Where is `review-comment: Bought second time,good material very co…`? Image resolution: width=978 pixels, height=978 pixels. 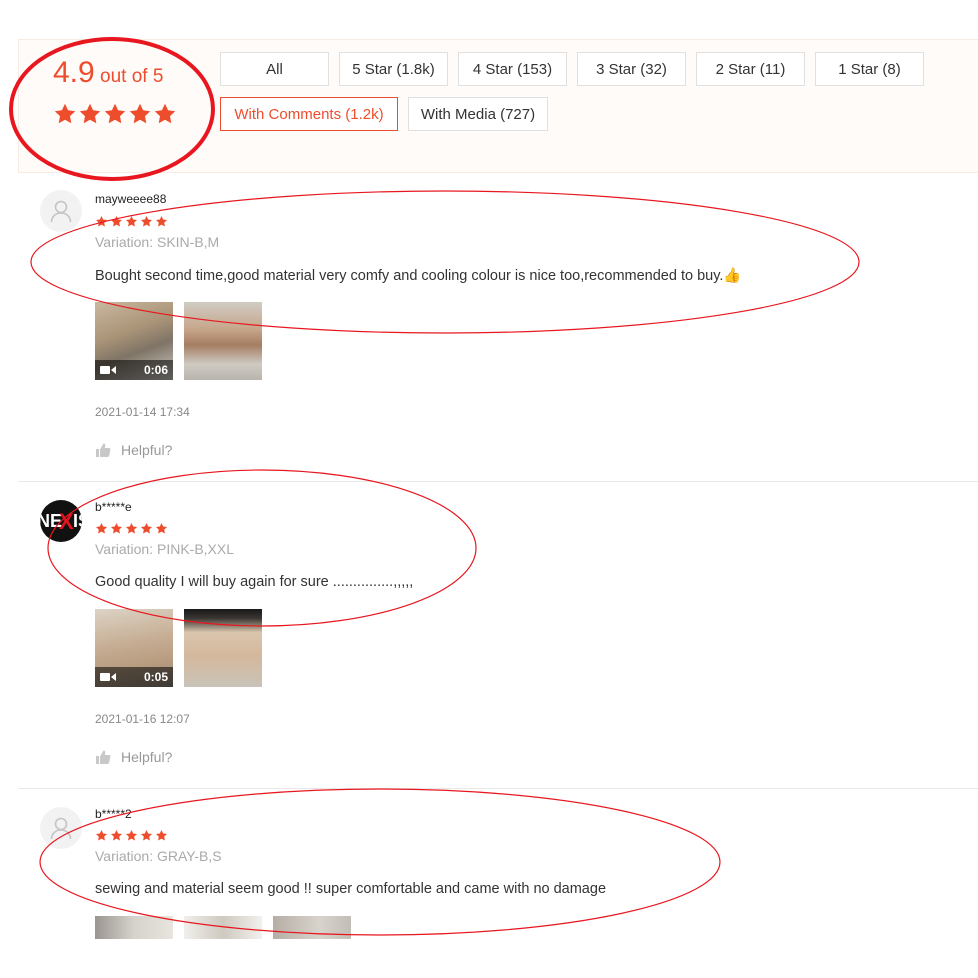
review-comment: Bought second time,good material very co… is located at coordinates (418, 276).